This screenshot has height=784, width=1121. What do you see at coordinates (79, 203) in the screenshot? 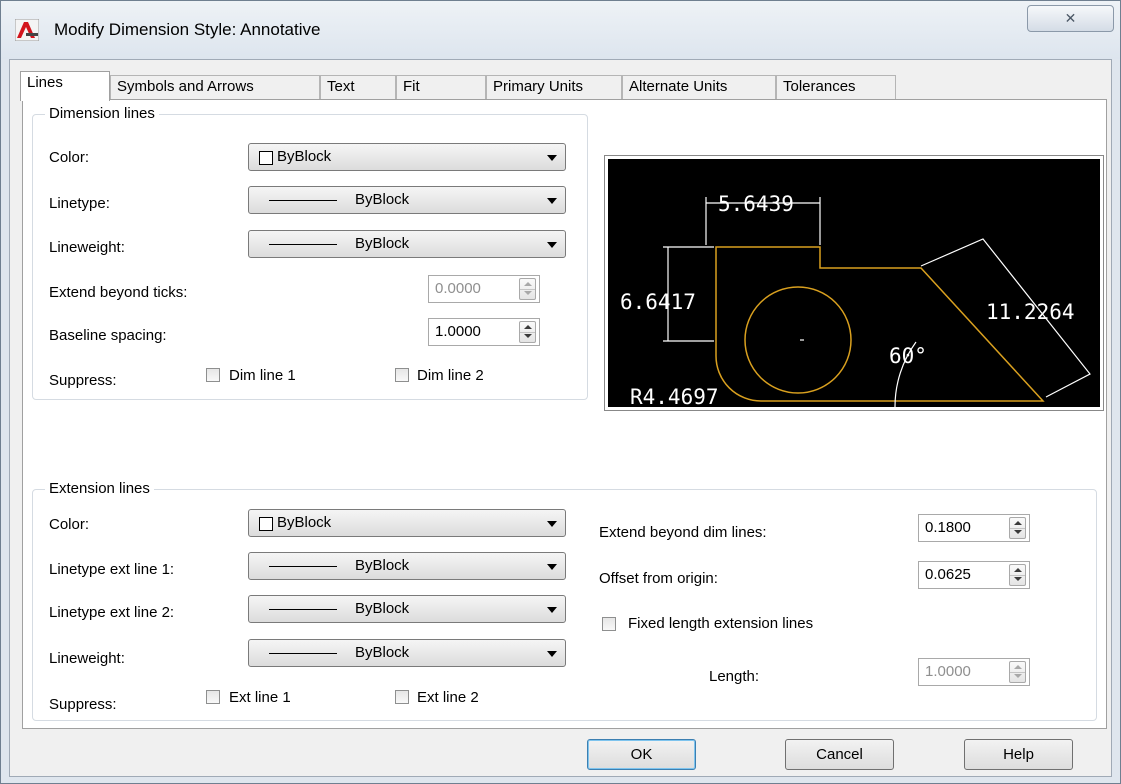
I see `dim-linetype-label: Linetype:` at bounding box center [79, 203].